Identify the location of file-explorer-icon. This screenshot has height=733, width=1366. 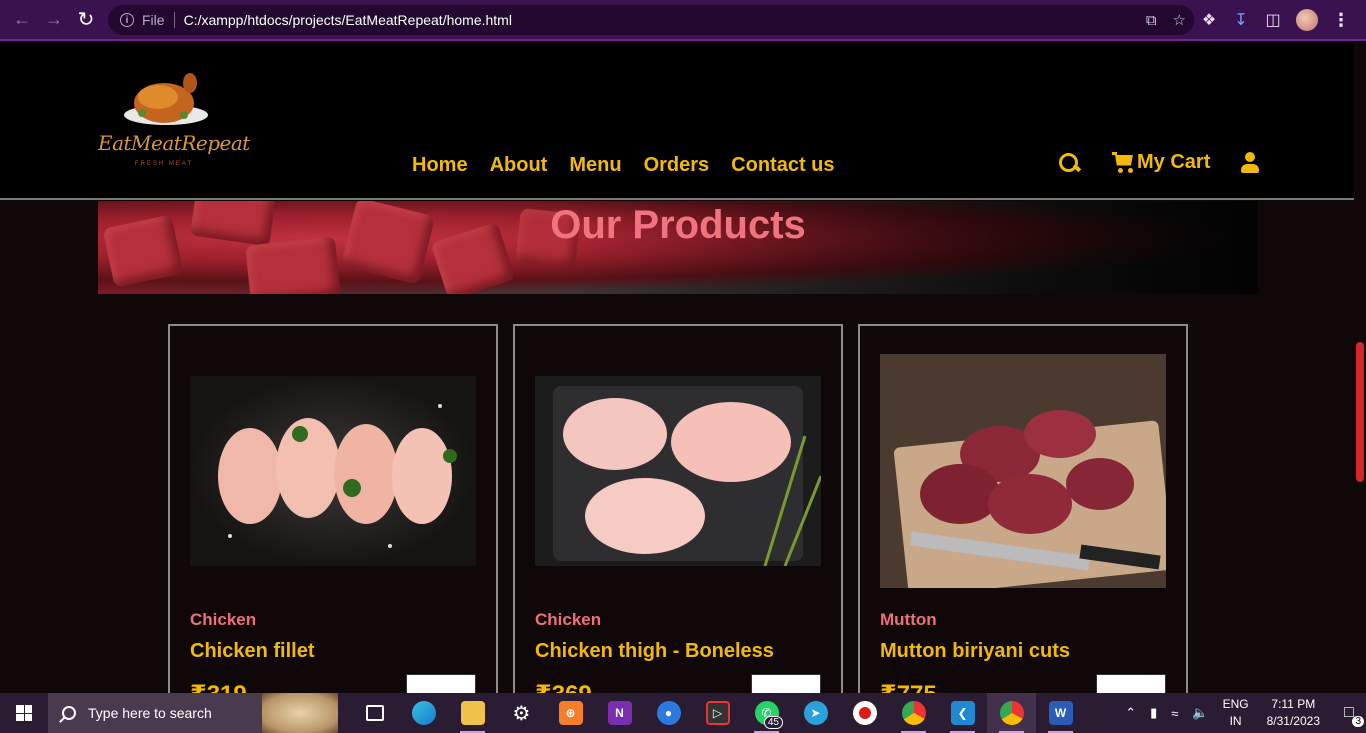
(472, 713).